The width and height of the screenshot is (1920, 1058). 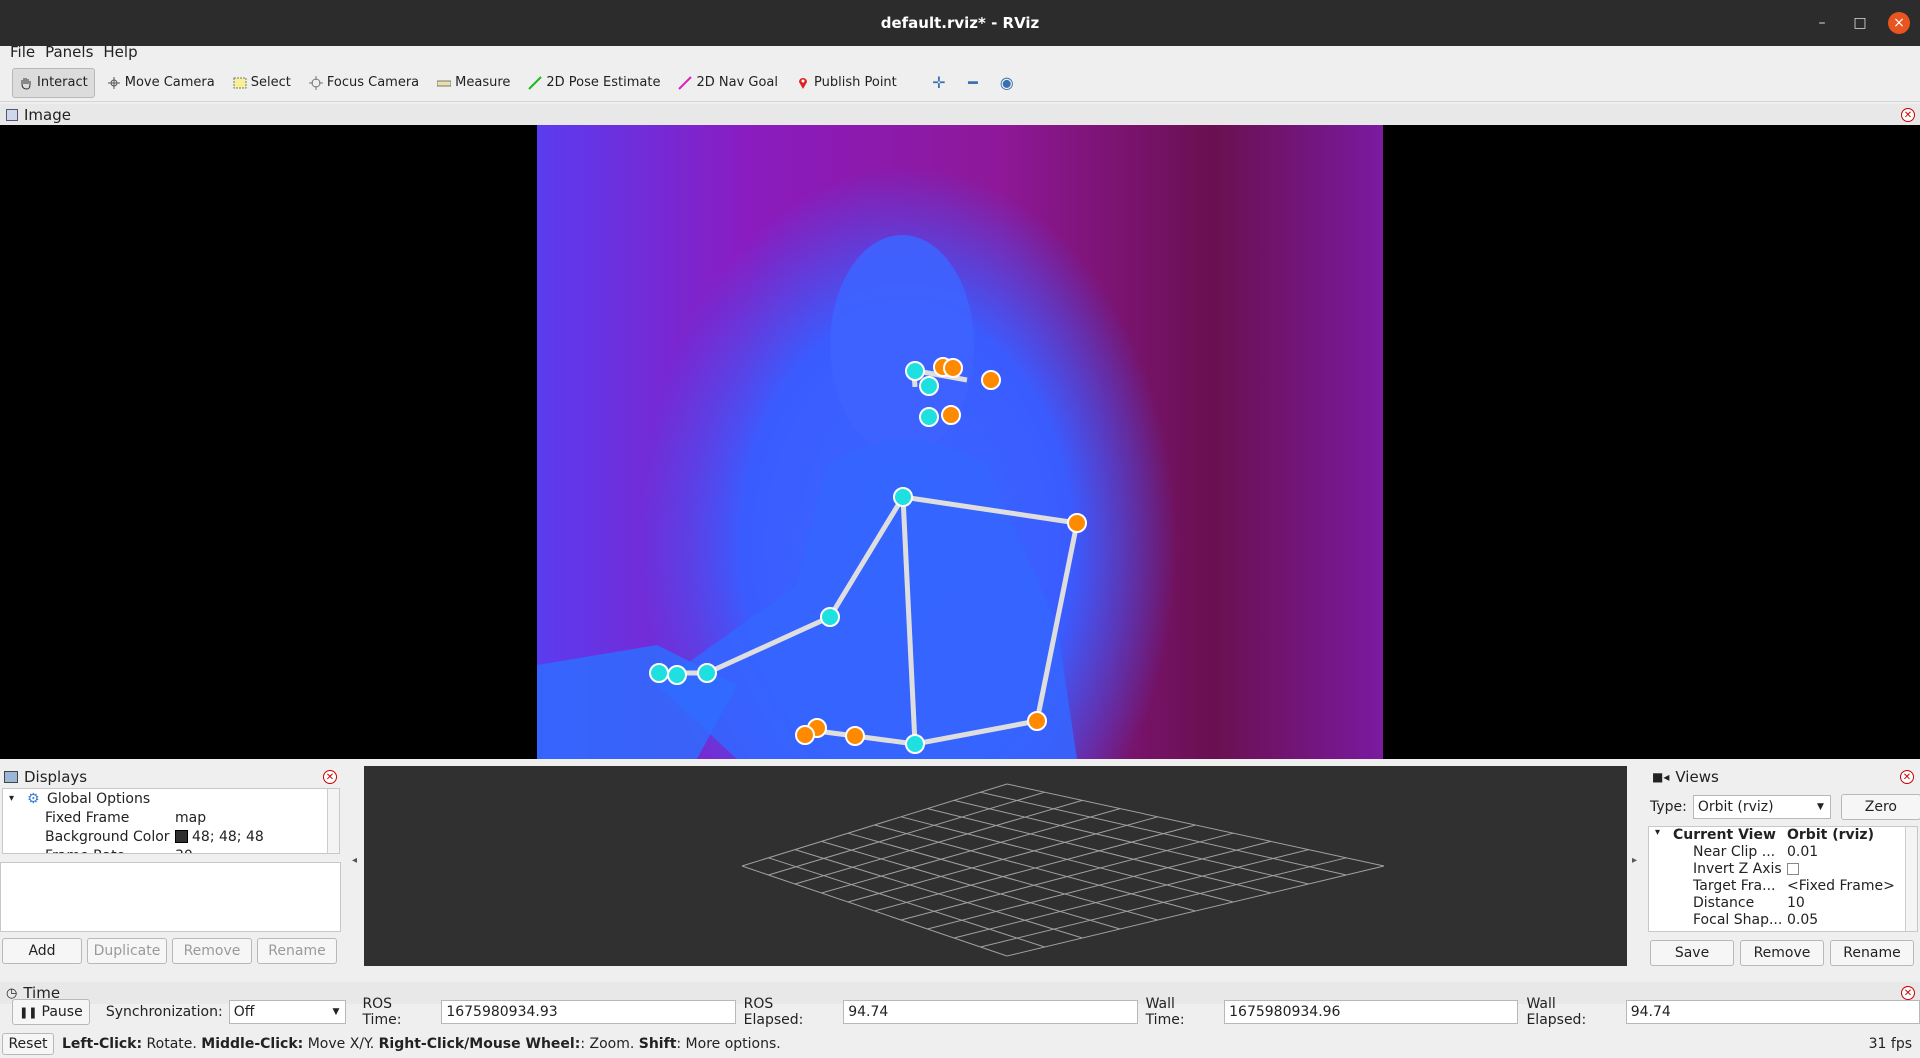 What do you see at coordinates (1371, 1012) in the screenshot?
I see `wall-time-field: 1675980934.96` at bounding box center [1371, 1012].